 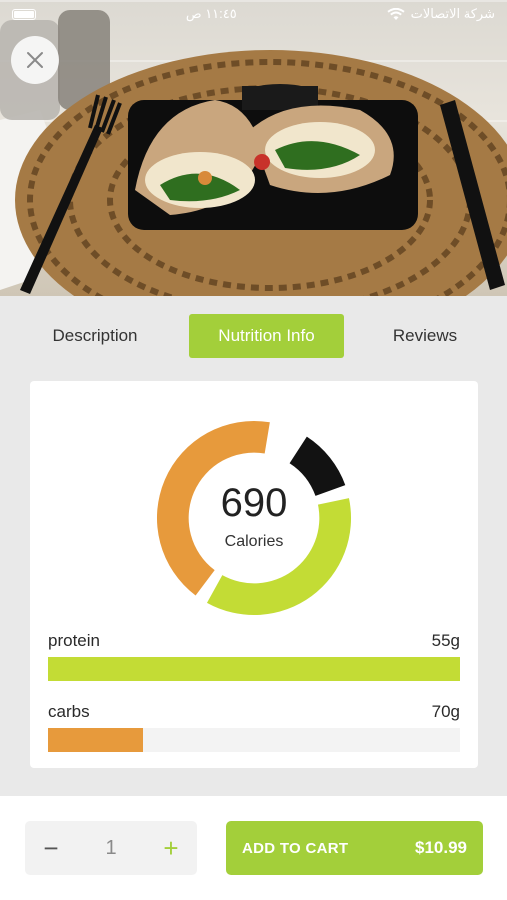 I want to click on close-button, so click(x=35, y=60).